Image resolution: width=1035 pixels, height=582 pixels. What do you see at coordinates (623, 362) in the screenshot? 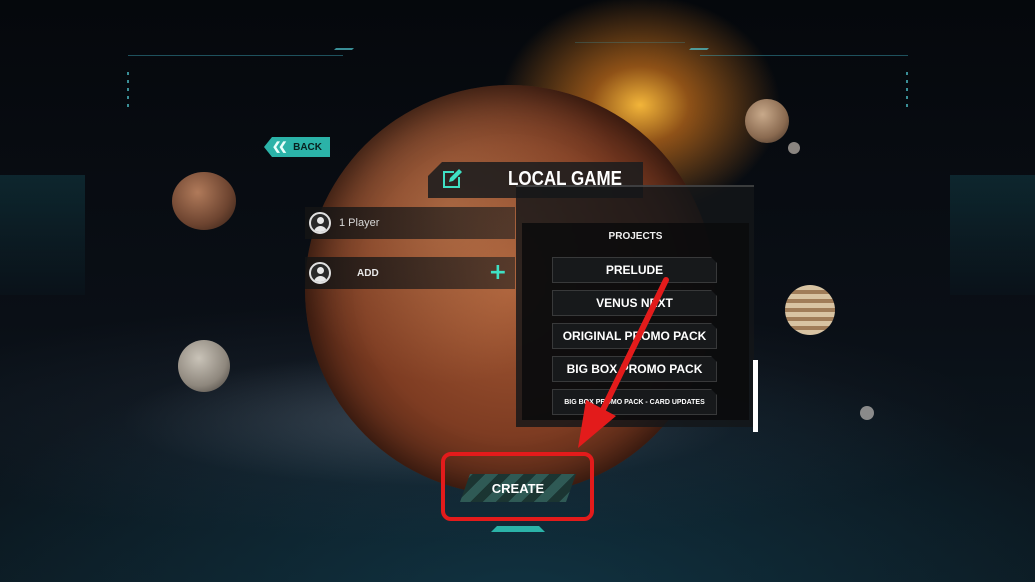
I see `annotation-arrow-icon` at bounding box center [623, 362].